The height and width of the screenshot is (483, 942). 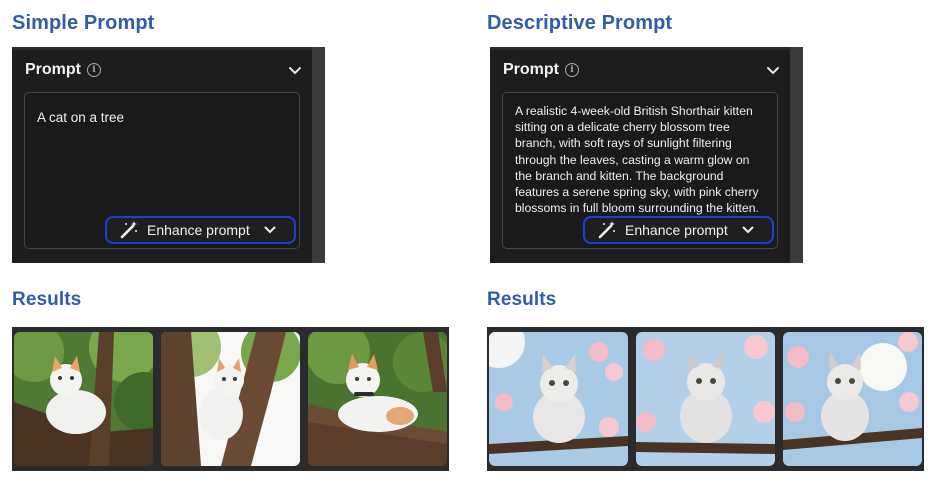 What do you see at coordinates (162, 170) in the screenshot?
I see `prompt-textarea: A cat on a tree Enhance prompt` at bounding box center [162, 170].